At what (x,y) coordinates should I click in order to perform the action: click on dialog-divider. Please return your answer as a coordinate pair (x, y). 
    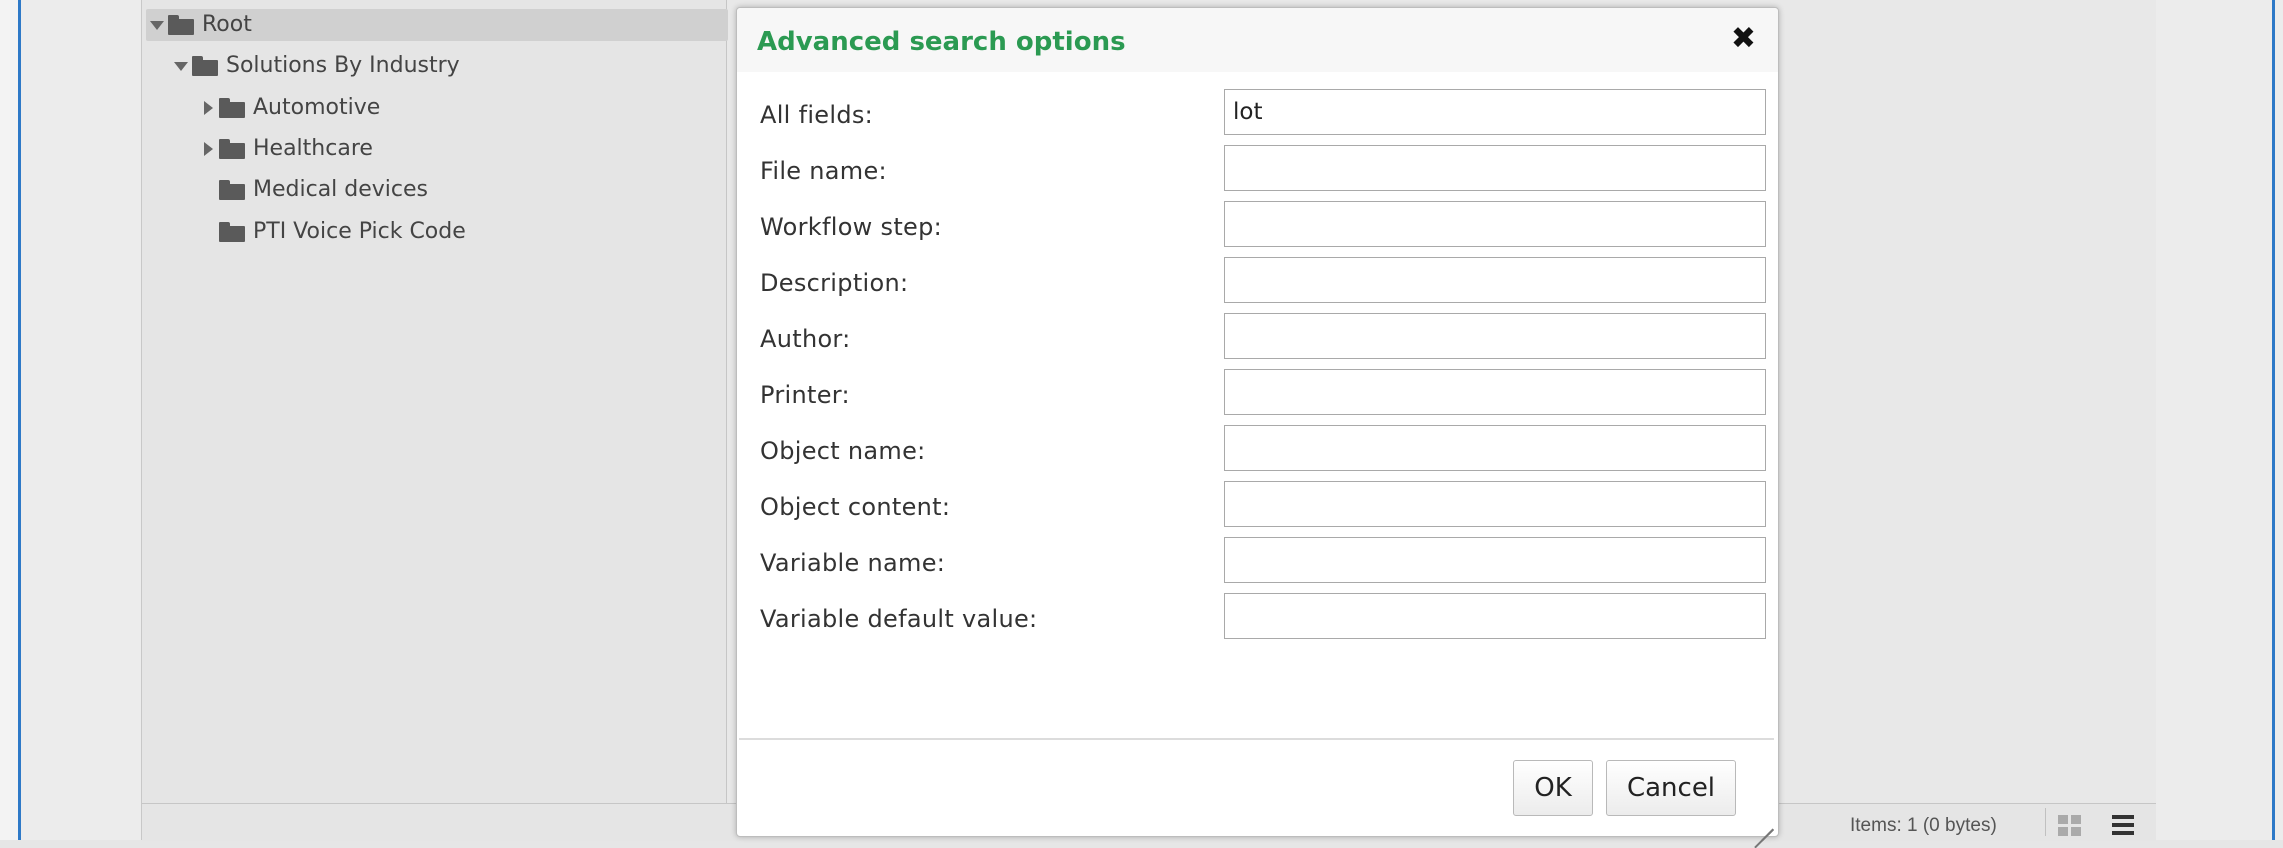
    Looking at the image, I should click on (1256, 739).